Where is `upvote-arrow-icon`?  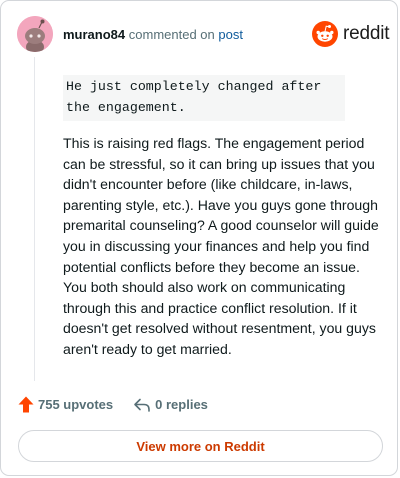 upvote-arrow-icon is located at coordinates (26, 404).